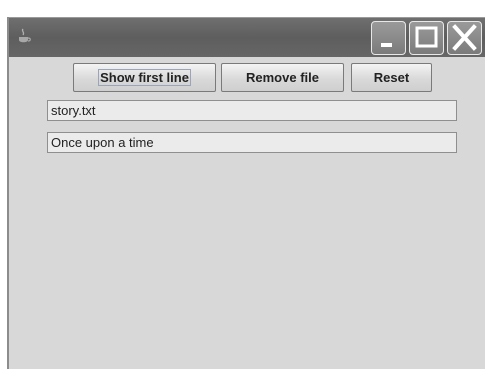 The height and width of the screenshot is (369, 485). Describe the element at coordinates (252, 142) in the screenshot. I see `first-line-field: Once upon a time` at that location.